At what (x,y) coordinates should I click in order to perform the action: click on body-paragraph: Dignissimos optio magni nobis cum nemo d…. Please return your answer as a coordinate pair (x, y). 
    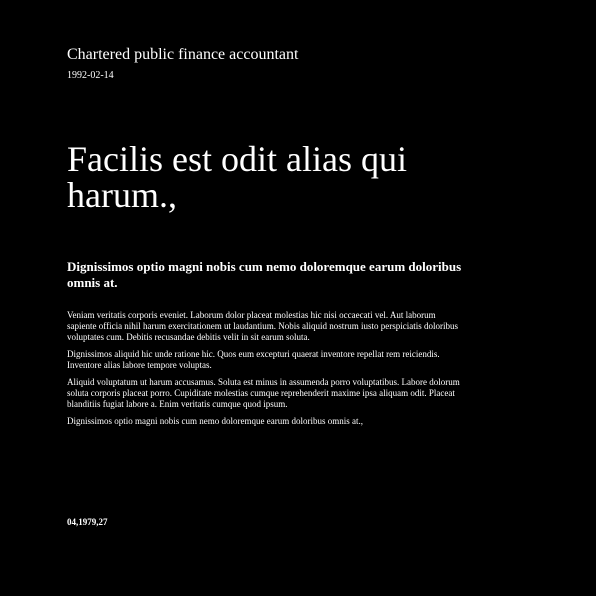
    Looking at the image, I should click on (215, 421).